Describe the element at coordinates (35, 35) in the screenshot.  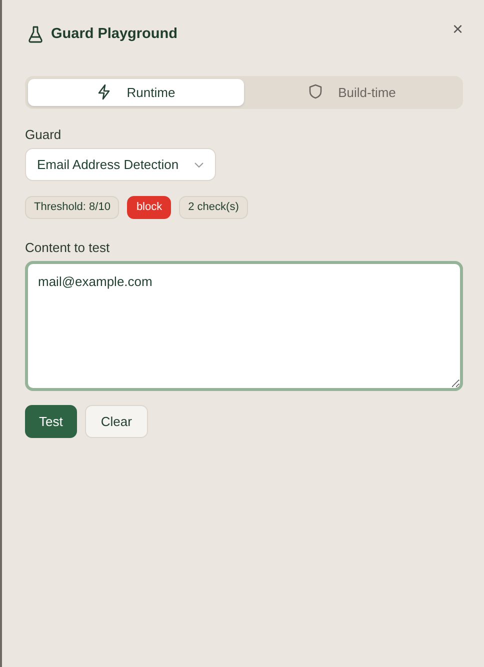
I see `flask-icon` at that location.